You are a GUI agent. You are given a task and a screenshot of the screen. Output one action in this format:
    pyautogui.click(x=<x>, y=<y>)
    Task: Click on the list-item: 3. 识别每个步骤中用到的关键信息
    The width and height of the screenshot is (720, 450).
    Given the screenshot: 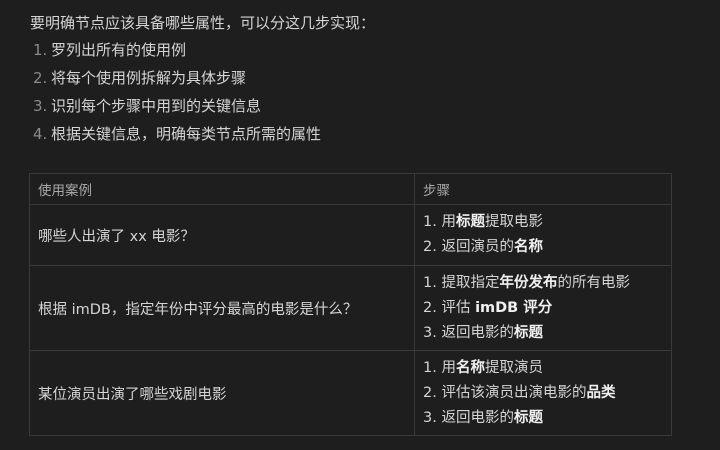 What is the action you would take?
    pyautogui.click(x=360, y=106)
    